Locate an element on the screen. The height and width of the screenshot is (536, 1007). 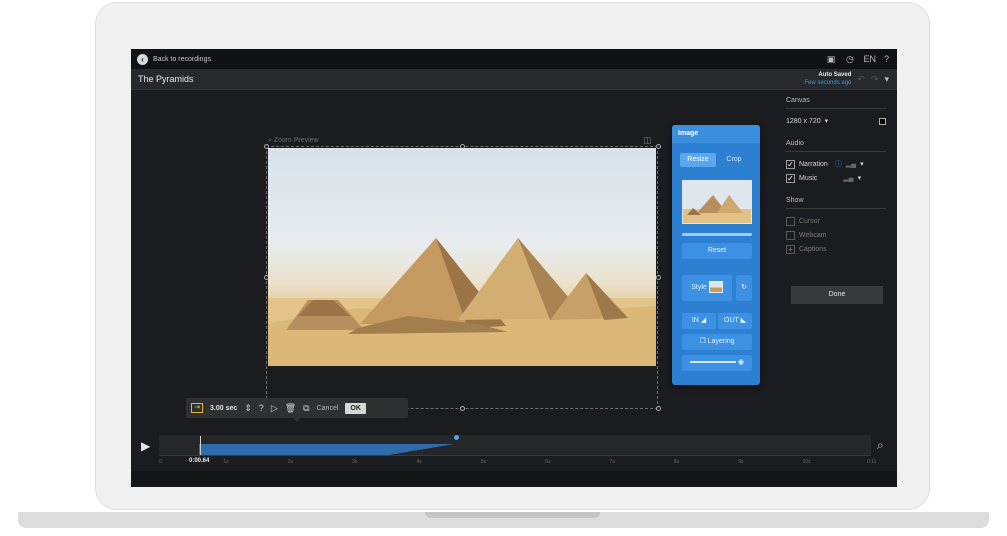
reset-button: Reset is located at coordinates (717, 251).